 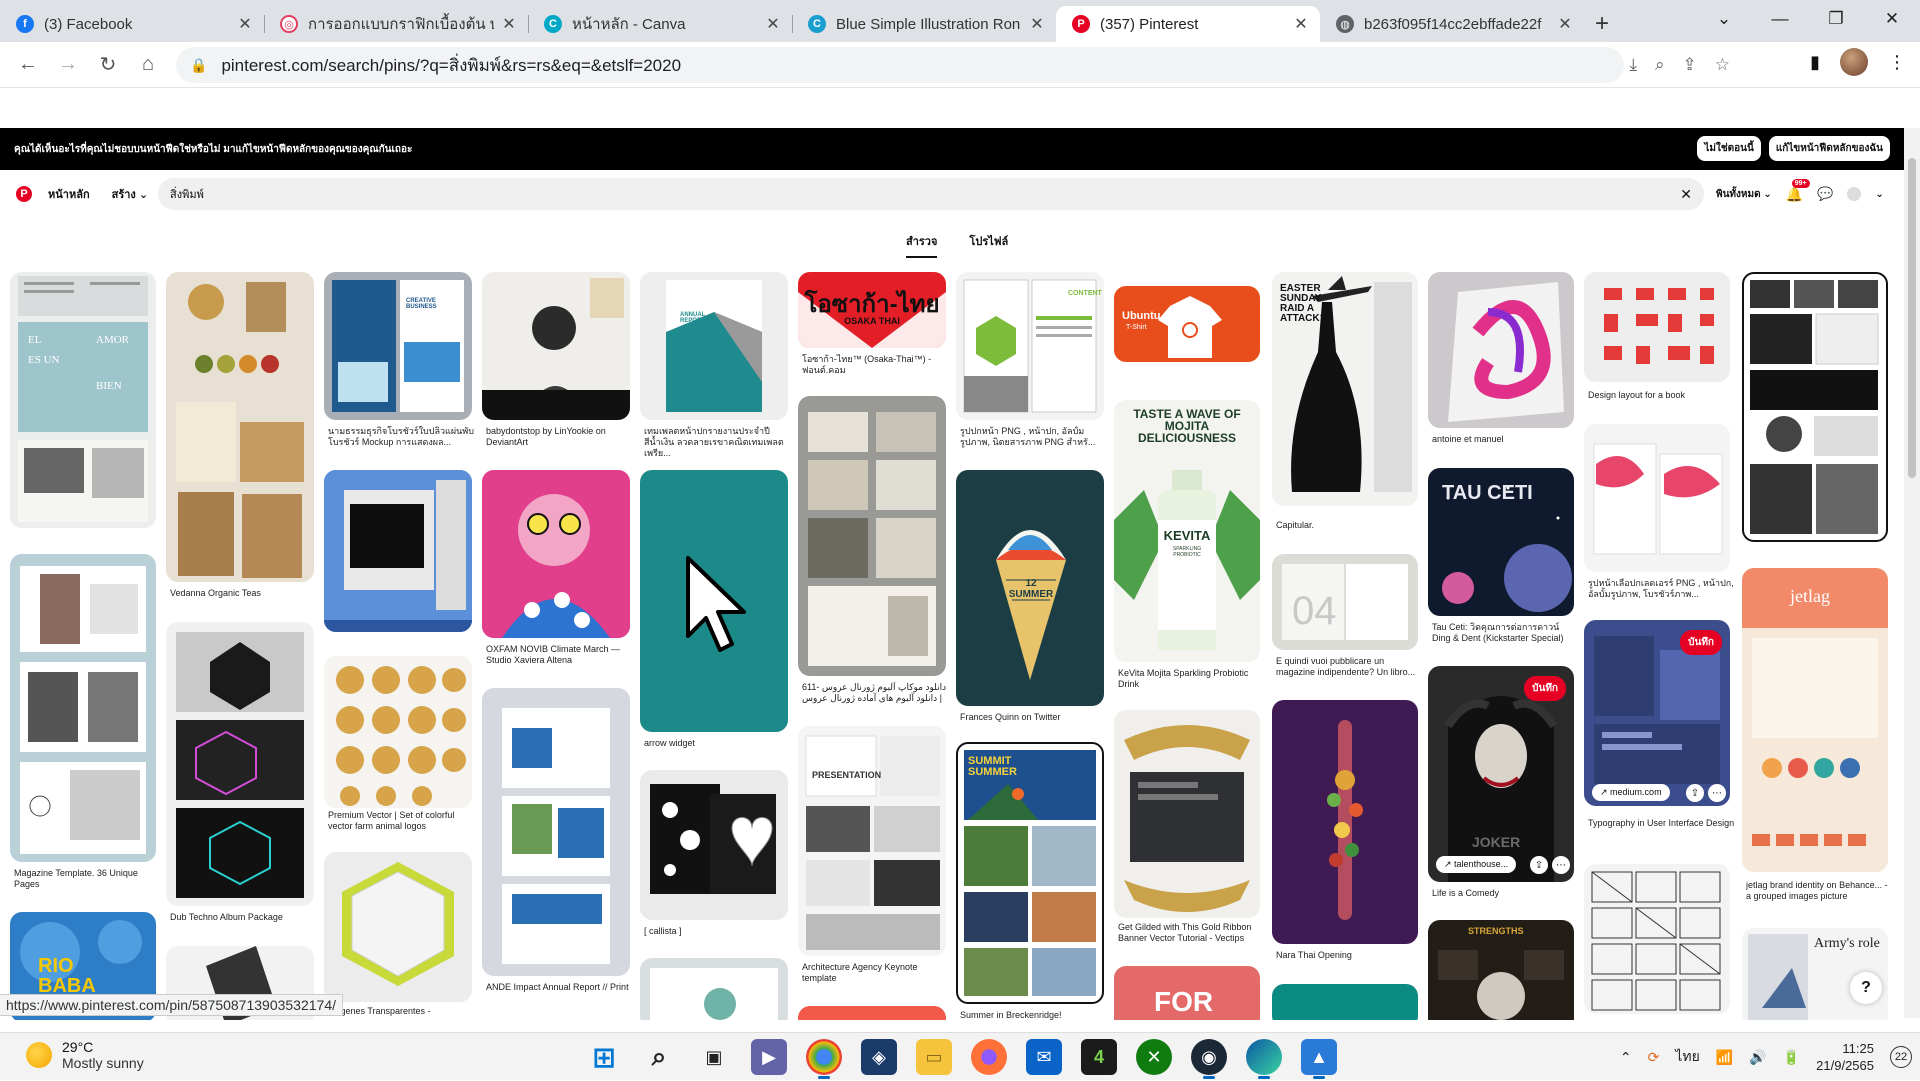 I want to click on pin-caption: โอซาก้า-ไทย™ (Osaka-Thai™) - ฟอนต์.คอม, so click(x=876, y=365).